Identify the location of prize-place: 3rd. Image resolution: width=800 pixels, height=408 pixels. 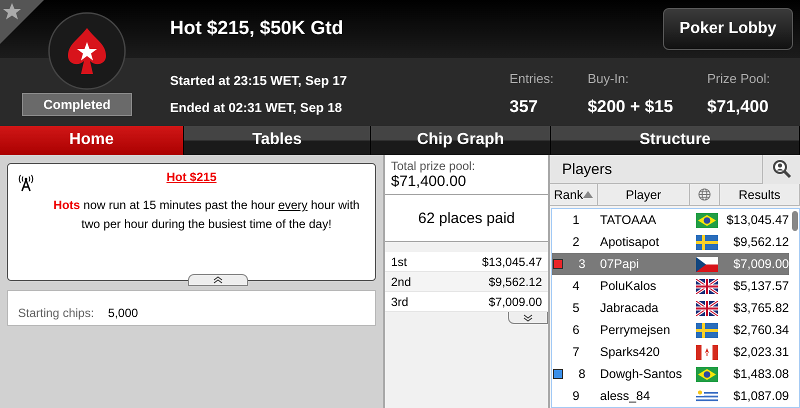
(399, 301).